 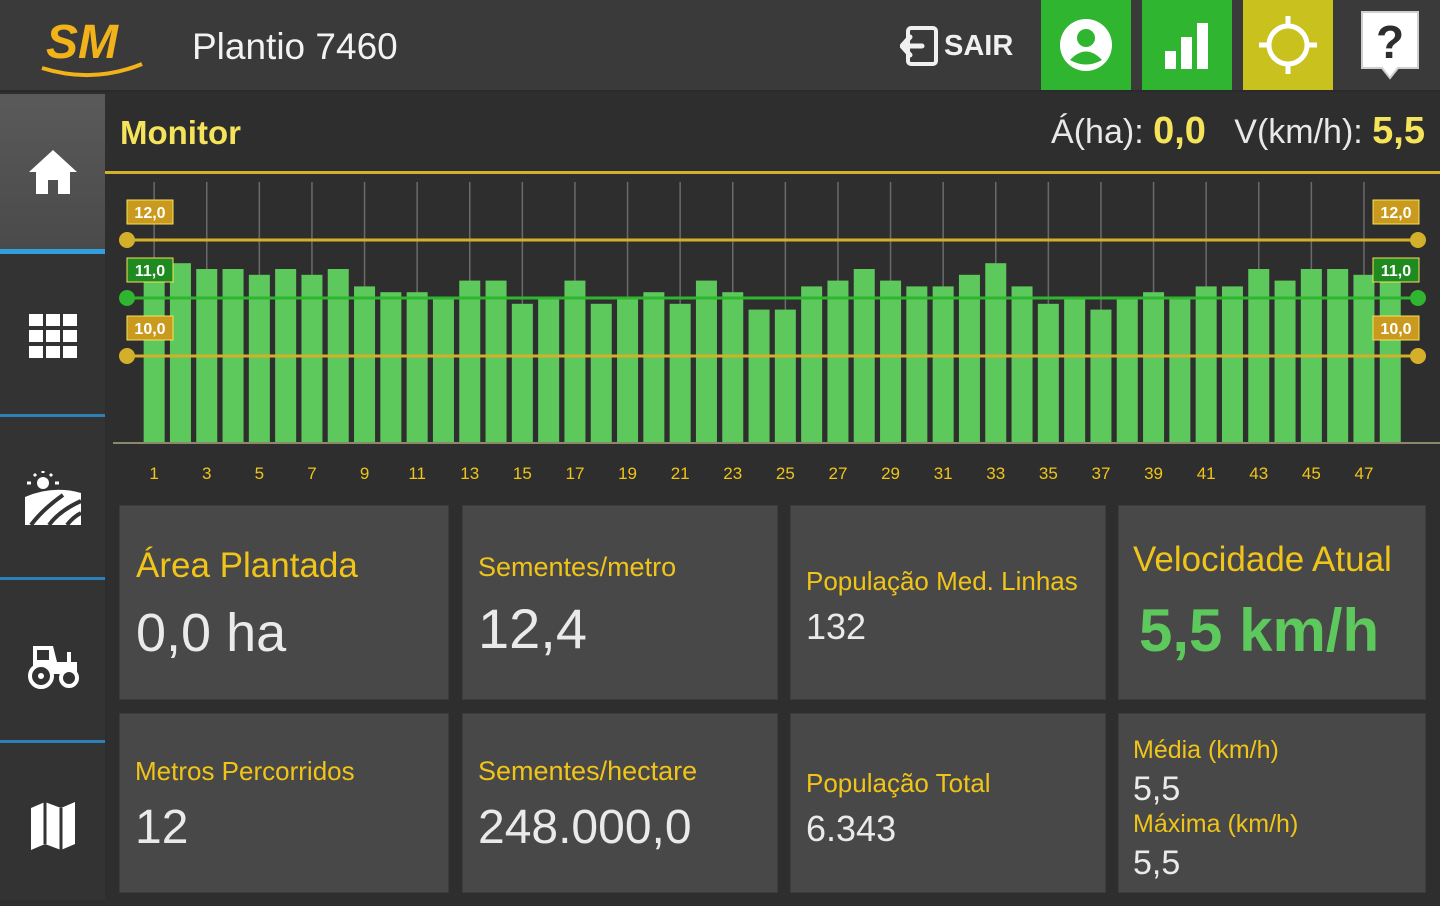 I want to click on sidebar-item-field, so click(x=52, y=500).